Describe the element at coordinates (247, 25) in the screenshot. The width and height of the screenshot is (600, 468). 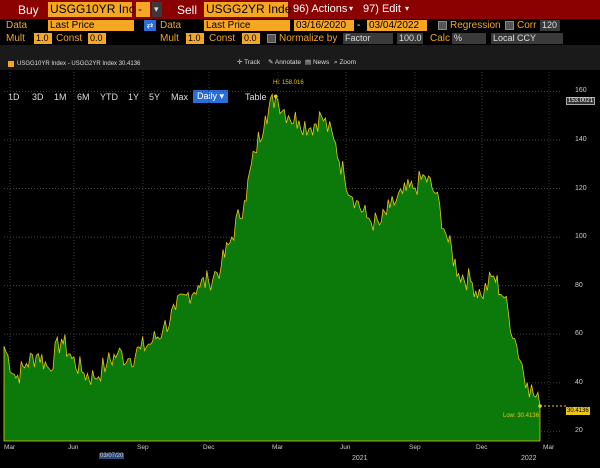
I see `data2-field-dropdown: Last Price` at that location.